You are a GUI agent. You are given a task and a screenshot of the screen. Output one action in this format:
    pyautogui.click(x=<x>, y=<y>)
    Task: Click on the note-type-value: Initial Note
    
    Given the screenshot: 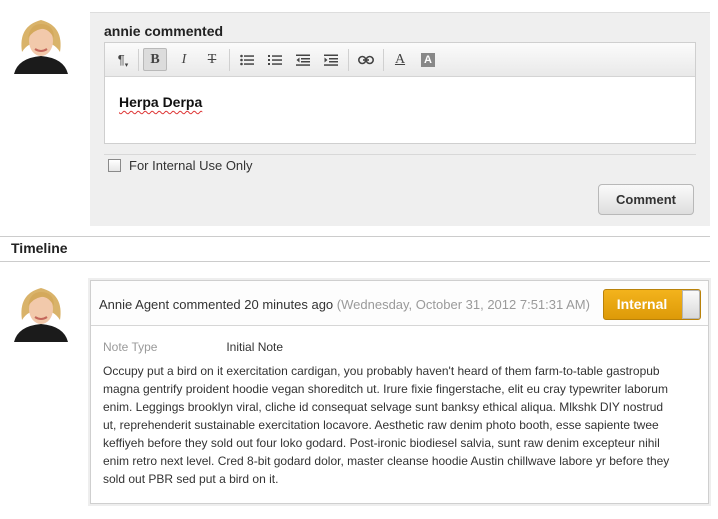 What is the action you would take?
    pyautogui.click(x=255, y=347)
    